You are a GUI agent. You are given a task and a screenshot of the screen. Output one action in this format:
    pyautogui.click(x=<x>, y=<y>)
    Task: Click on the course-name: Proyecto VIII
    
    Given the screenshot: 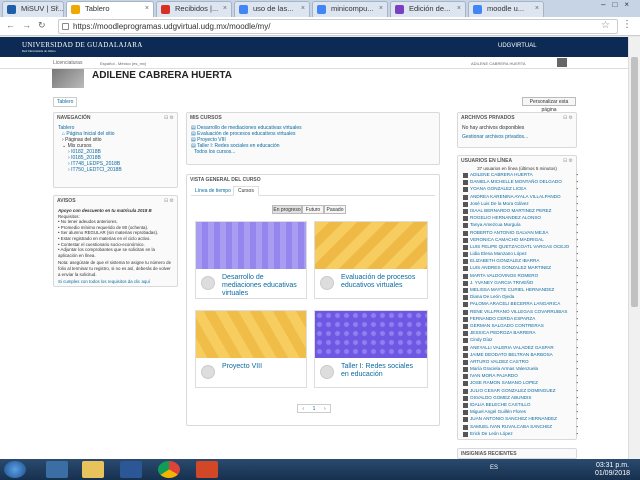 What is the action you would take?
    pyautogui.click(x=262, y=367)
    